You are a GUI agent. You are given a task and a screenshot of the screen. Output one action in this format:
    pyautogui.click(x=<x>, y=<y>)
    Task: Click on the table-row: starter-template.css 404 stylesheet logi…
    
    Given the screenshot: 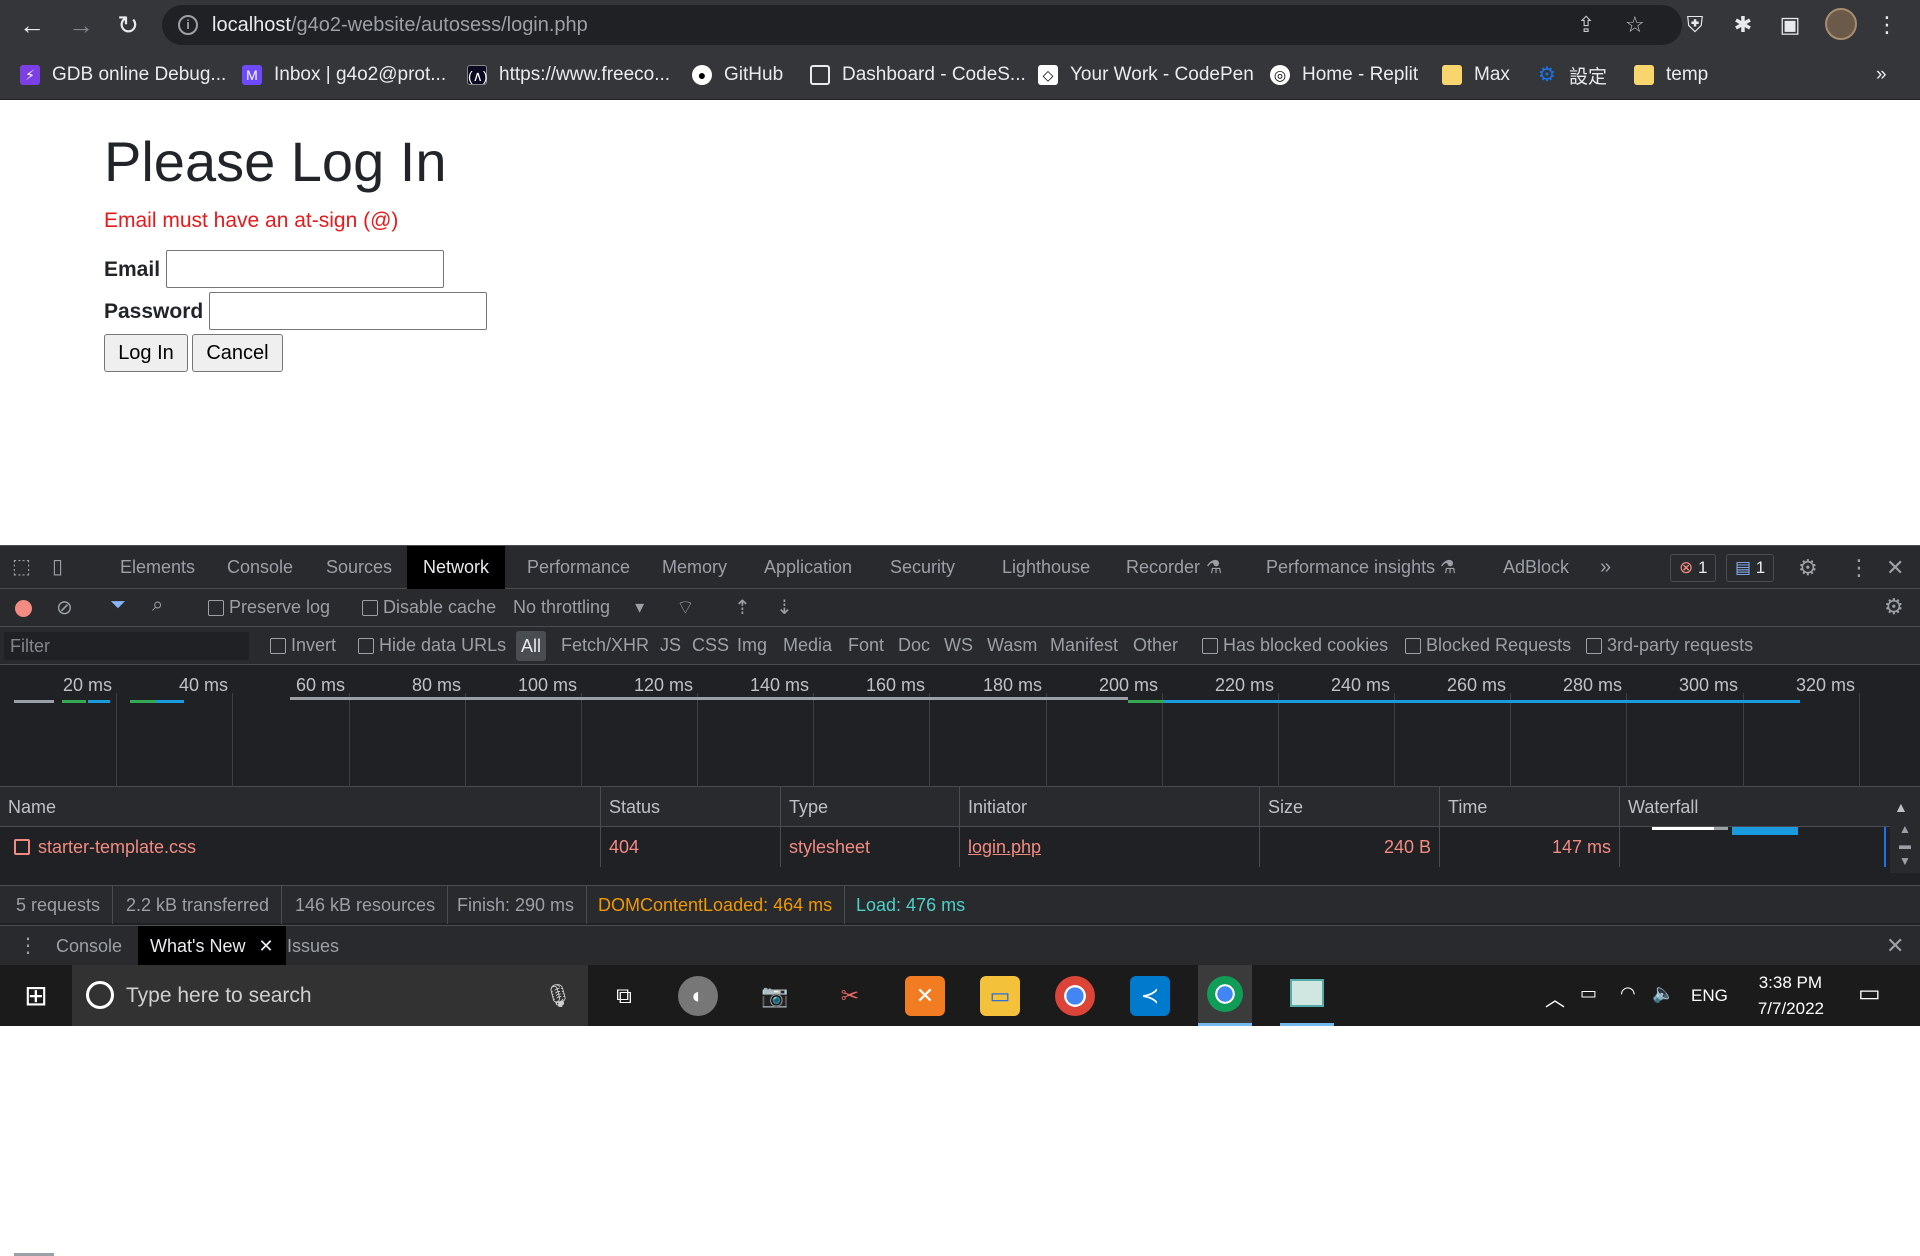 What is the action you would take?
    pyautogui.click(x=960, y=847)
    